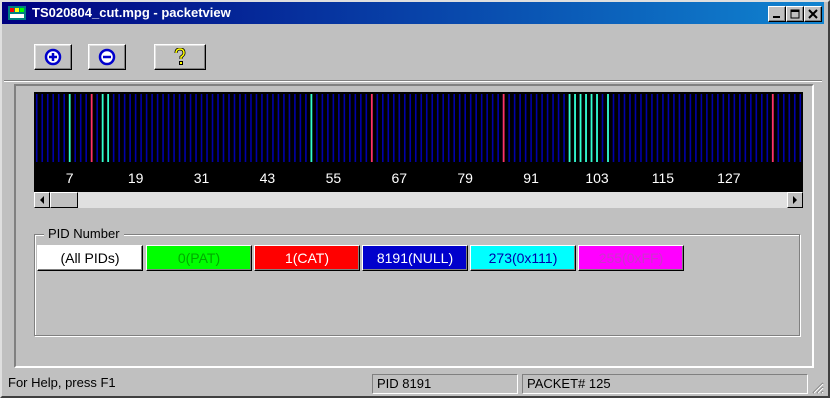 The height and width of the screenshot is (398, 830). What do you see at coordinates (418, 200) in the screenshot?
I see `horizontal-scrollbar` at bounding box center [418, 200].